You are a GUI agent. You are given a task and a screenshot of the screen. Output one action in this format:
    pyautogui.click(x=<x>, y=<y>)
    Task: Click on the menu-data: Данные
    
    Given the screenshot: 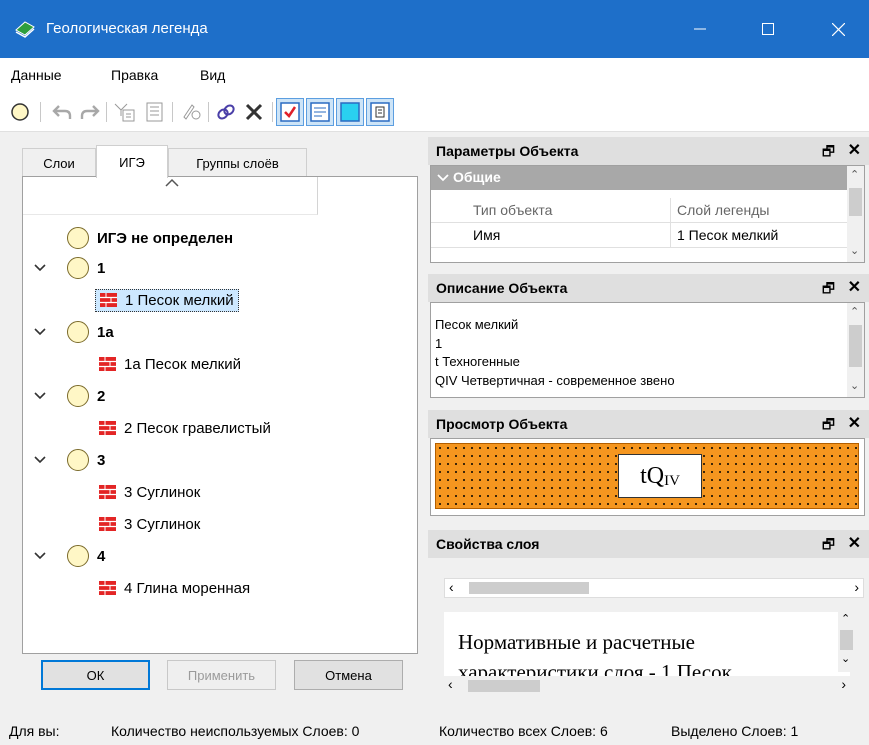 What is the action you would take?
    pyautogui.click(x=36, y=75)
    